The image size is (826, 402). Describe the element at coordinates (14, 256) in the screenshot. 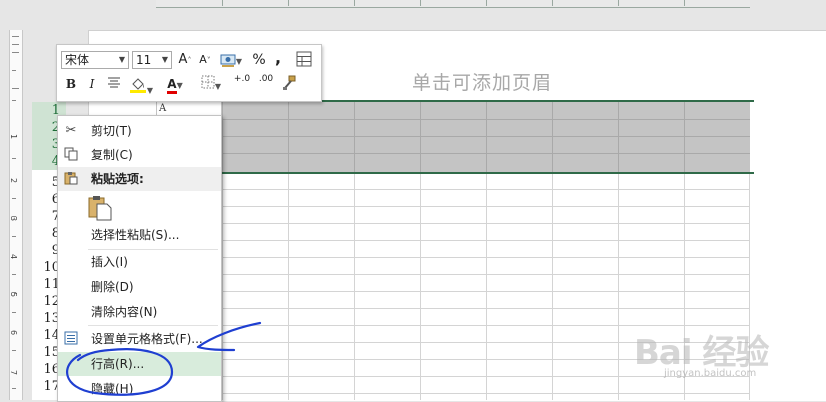

I see `ruler-number: 4` at that location.